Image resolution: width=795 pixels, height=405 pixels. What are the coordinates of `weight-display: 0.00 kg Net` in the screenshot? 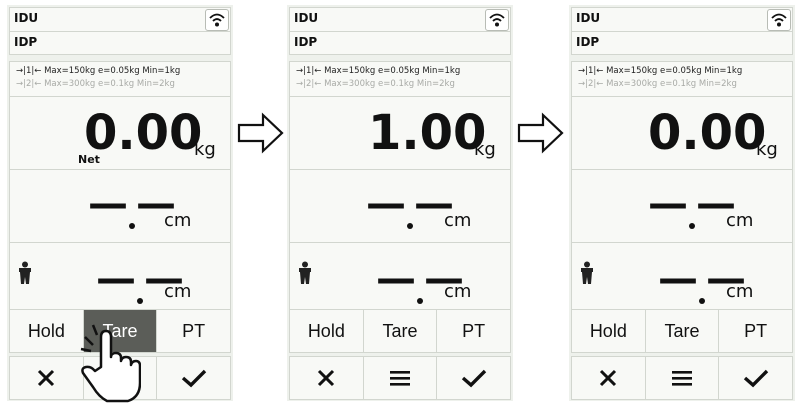 It's located at (120, 133).